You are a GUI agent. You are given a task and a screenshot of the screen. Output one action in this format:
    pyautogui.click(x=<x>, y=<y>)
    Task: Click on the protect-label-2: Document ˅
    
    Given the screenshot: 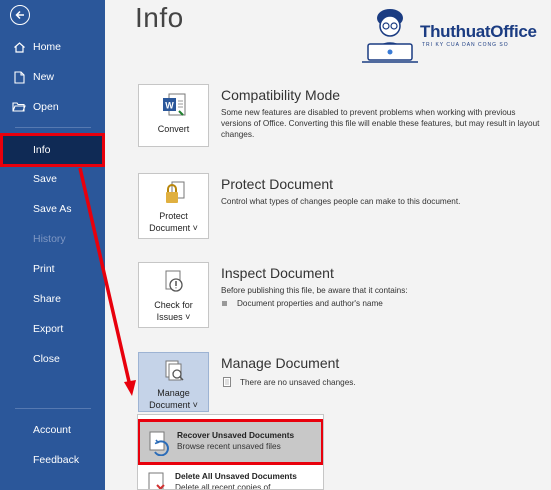 What is the action you would take?
    pyautogui.click(x=173, y=228)
    